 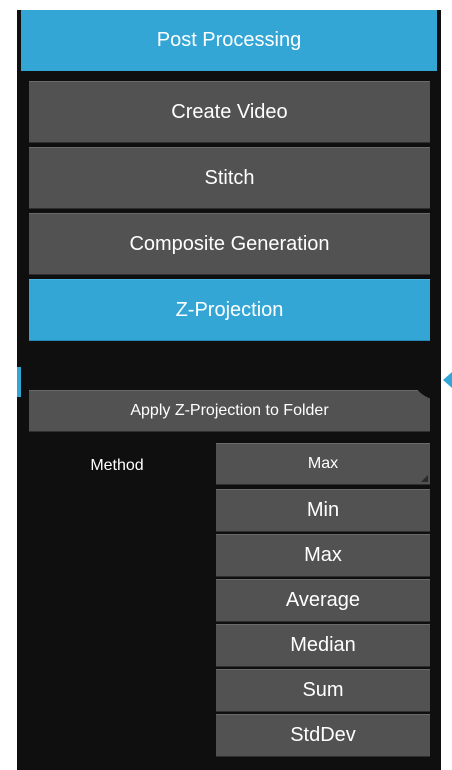 What do you see at coordinates (229, 310) in the screenshot?
I see `z-projection-button: Z-Projection` at bounding box center [229, 310].